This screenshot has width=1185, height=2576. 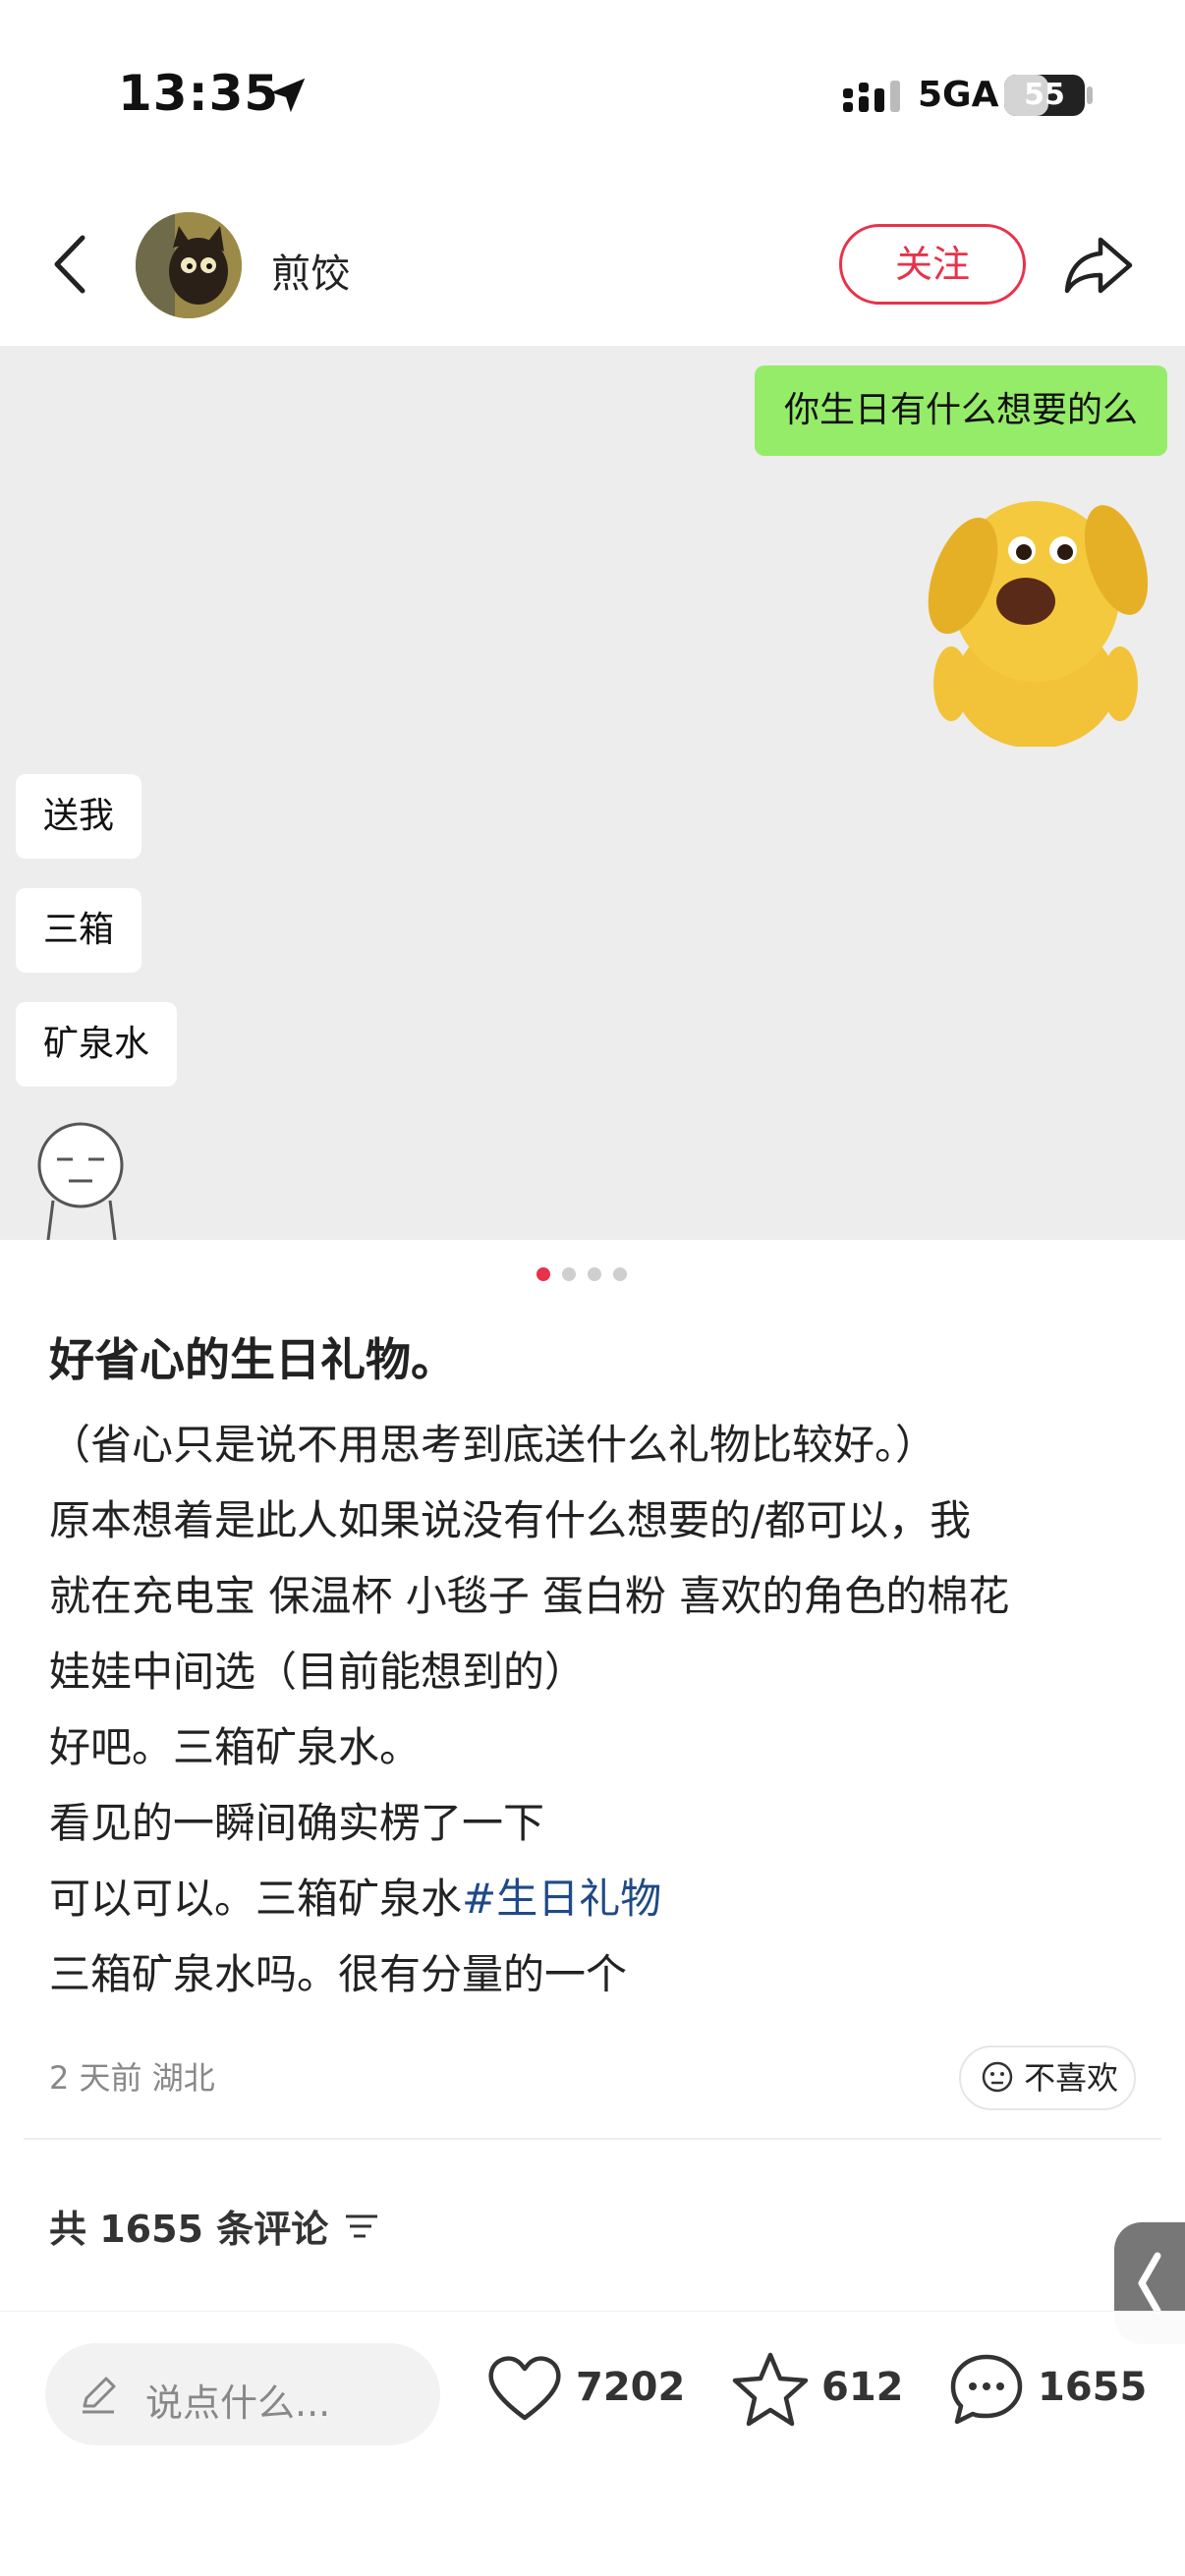 I want to click on network-label: 5GA, so click(x=959, y=95).